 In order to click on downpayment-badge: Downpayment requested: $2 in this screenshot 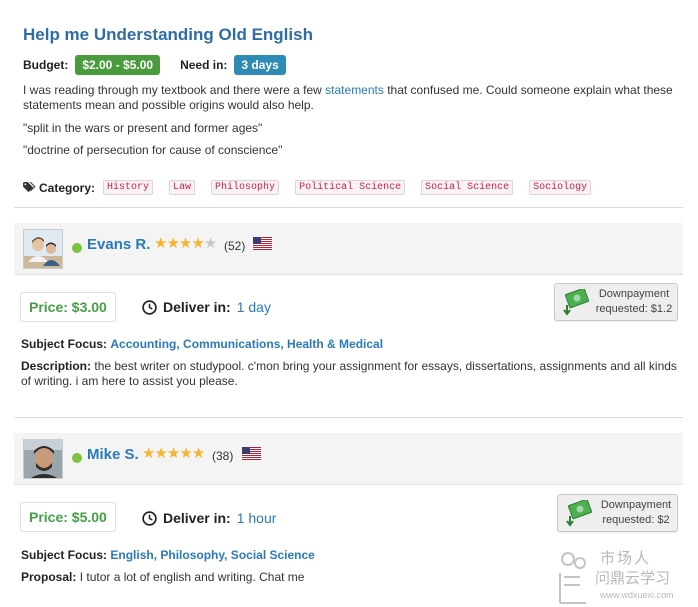, I will do `click(617, 513)`.